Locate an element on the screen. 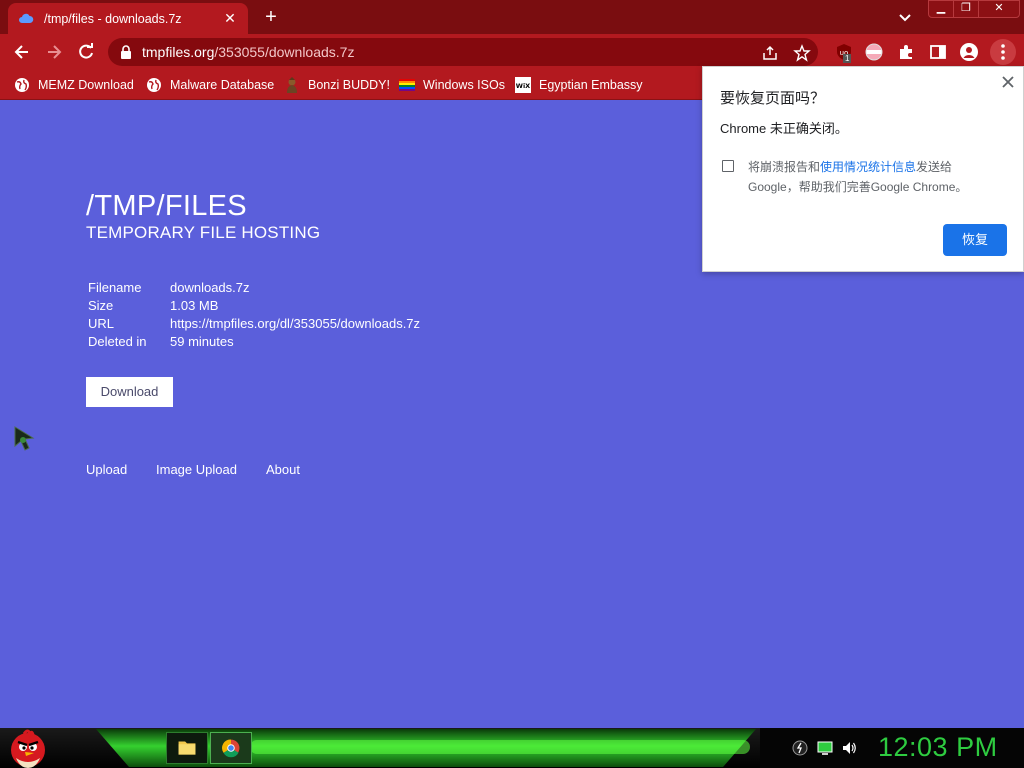  report-text-suffix: 发送给 is located at coordinates (934, 167).